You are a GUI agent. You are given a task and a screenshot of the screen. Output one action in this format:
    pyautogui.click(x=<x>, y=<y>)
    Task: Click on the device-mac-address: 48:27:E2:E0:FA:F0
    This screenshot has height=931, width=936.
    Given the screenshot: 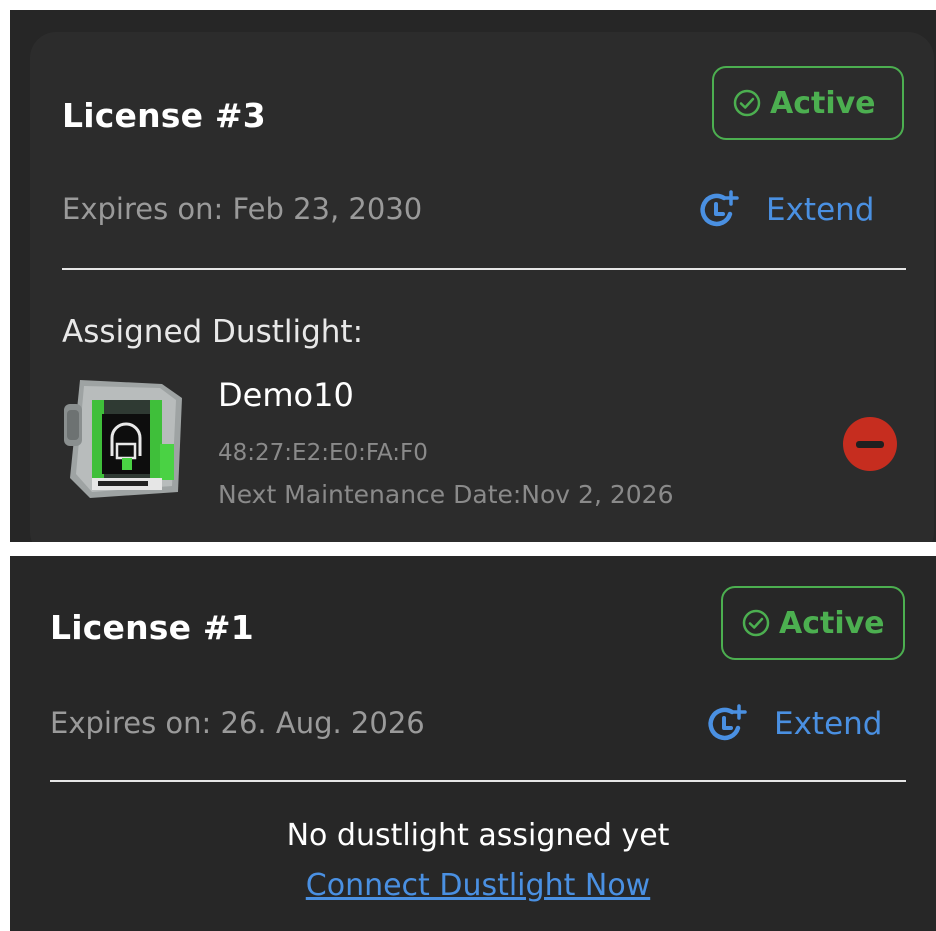 What is the action you would take?
    pyautogui.click(x=323, y=453)
    